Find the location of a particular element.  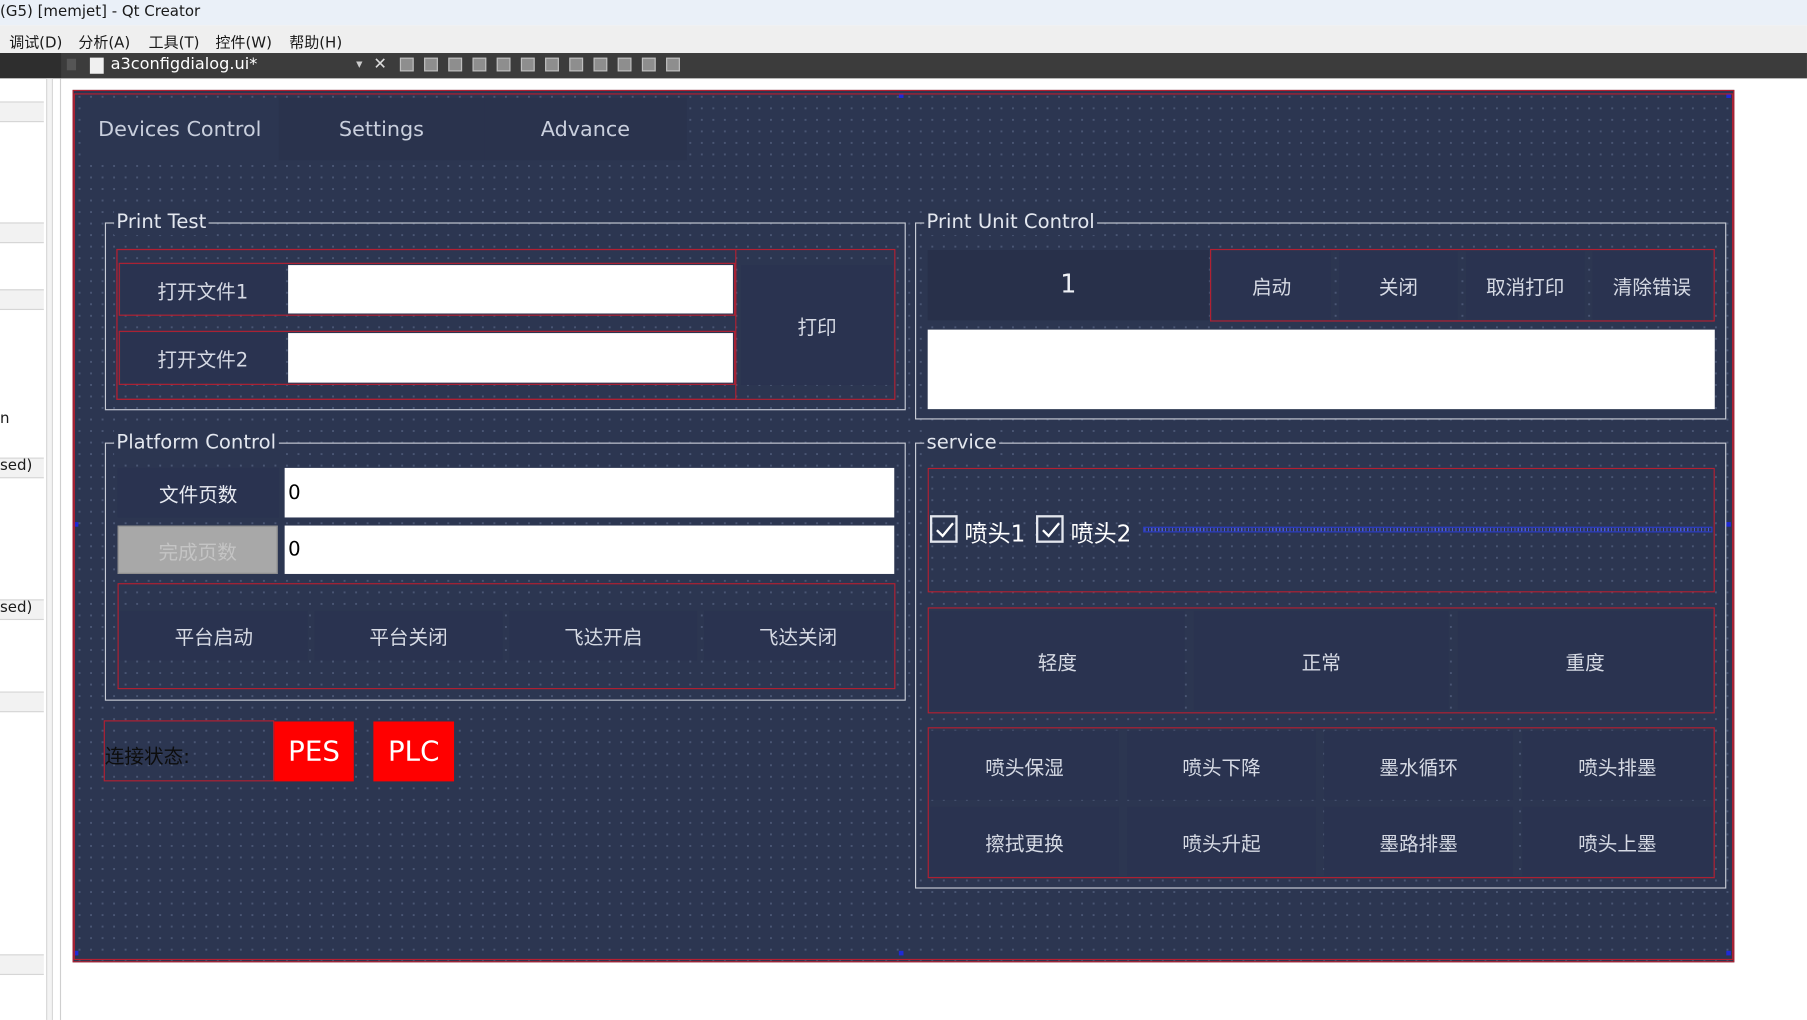

level-normal-button: 正常 is located at coordinates (1321, 660).